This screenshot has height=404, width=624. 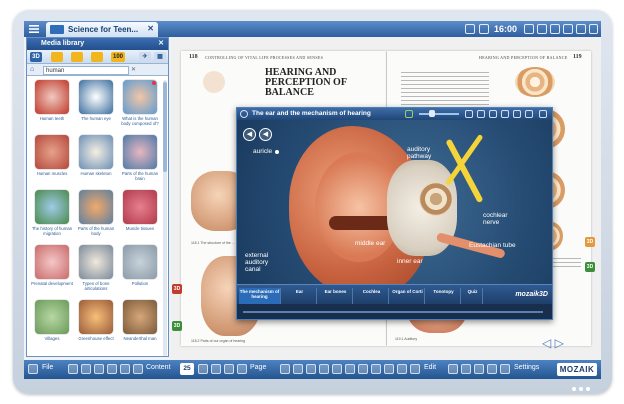 What do you see at coordinates (439, 114) in the screenshot?
I see `volume-slider` at bounding box center [439, 114].